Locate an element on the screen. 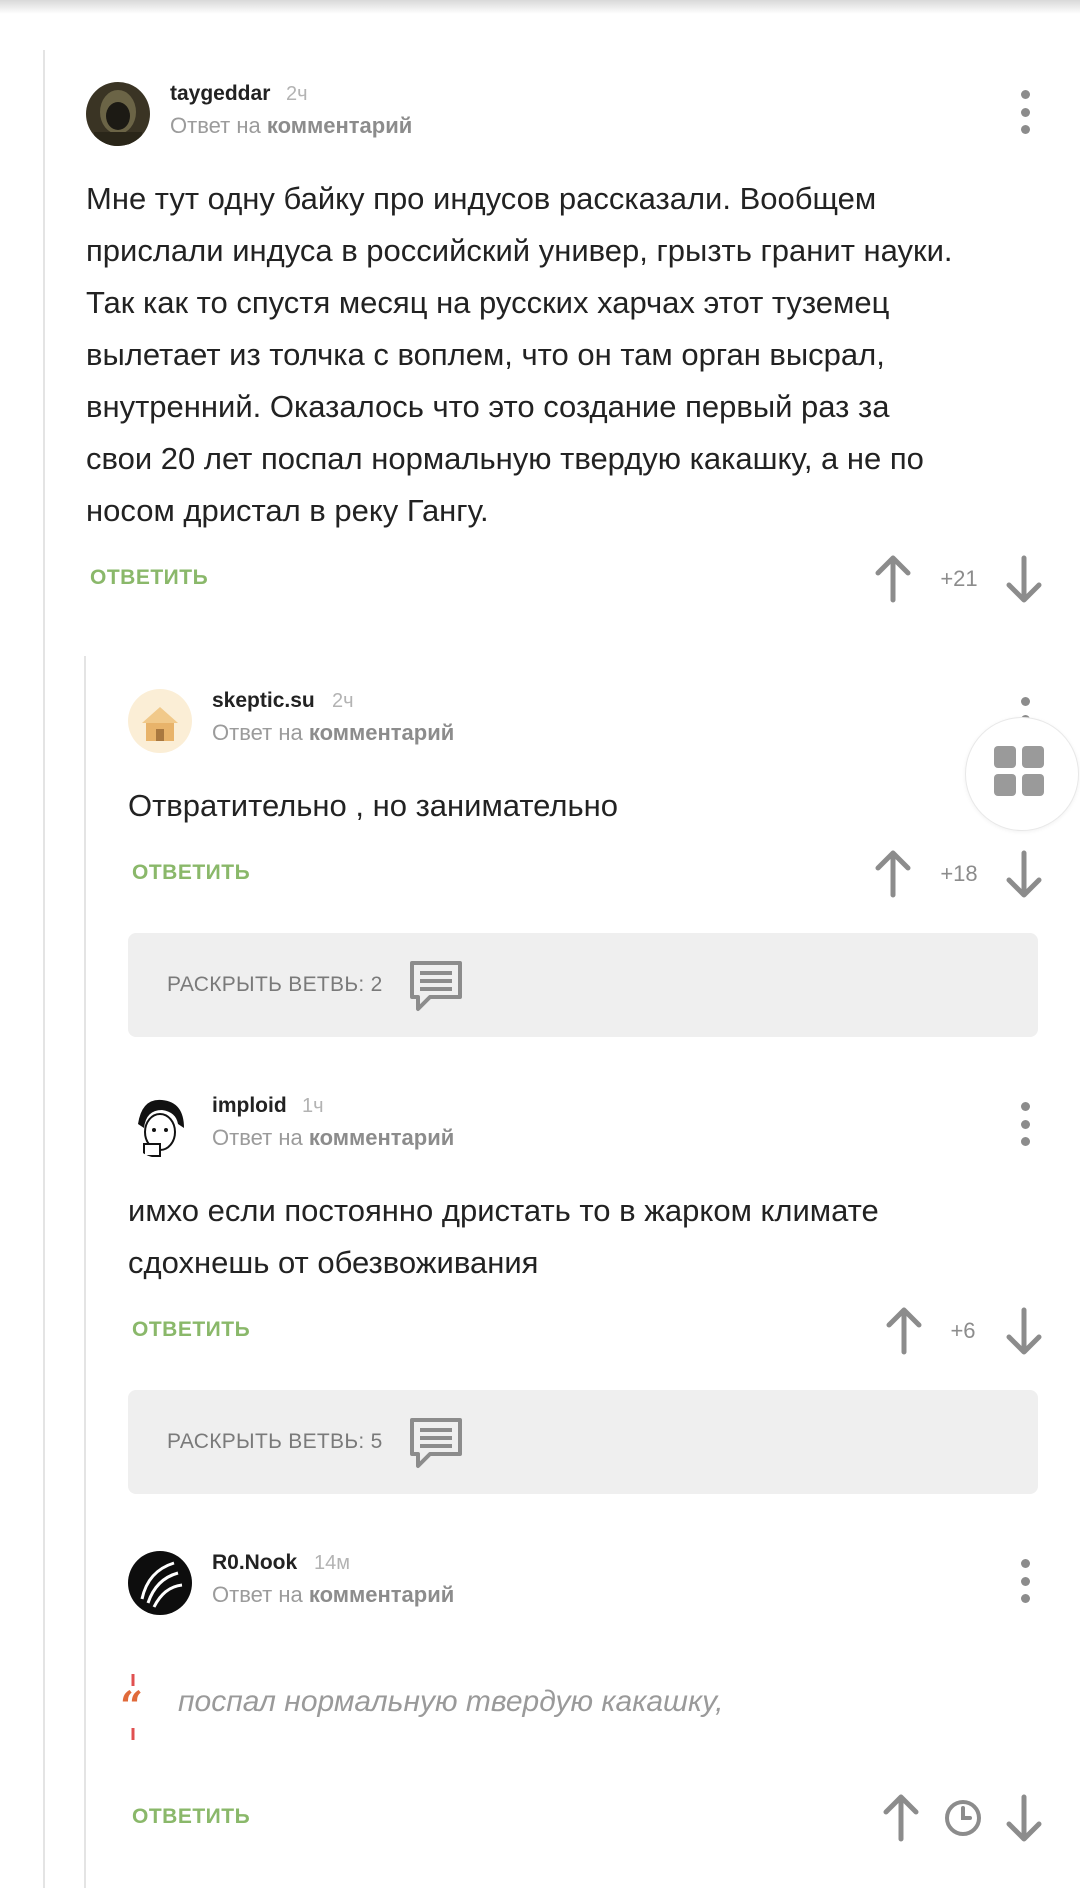 The width and height of the screenshot is (1080, 1888). expand-thread-label: РАСКРЫТЬ ВЕТВЬ: 5 is located at coordinates (275, 1441).